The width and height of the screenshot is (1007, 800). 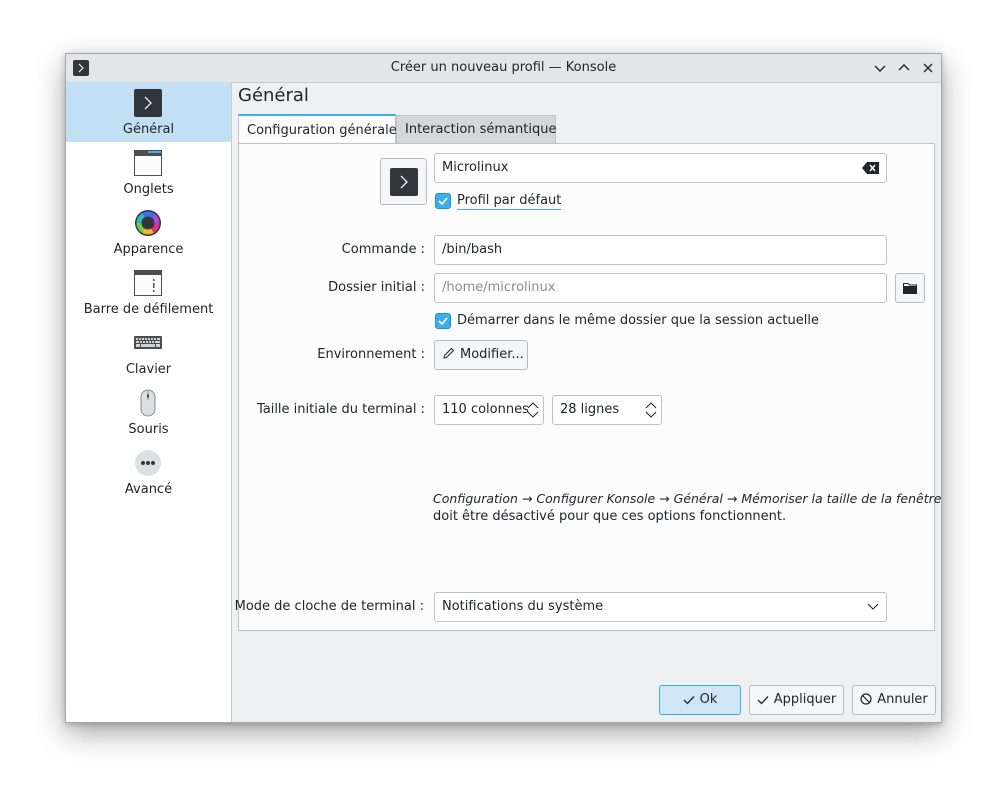 What do you see at coordinates (148, 283) in the screenshot?
I see `scrollbar-icon` at bounding box center [148, 283].